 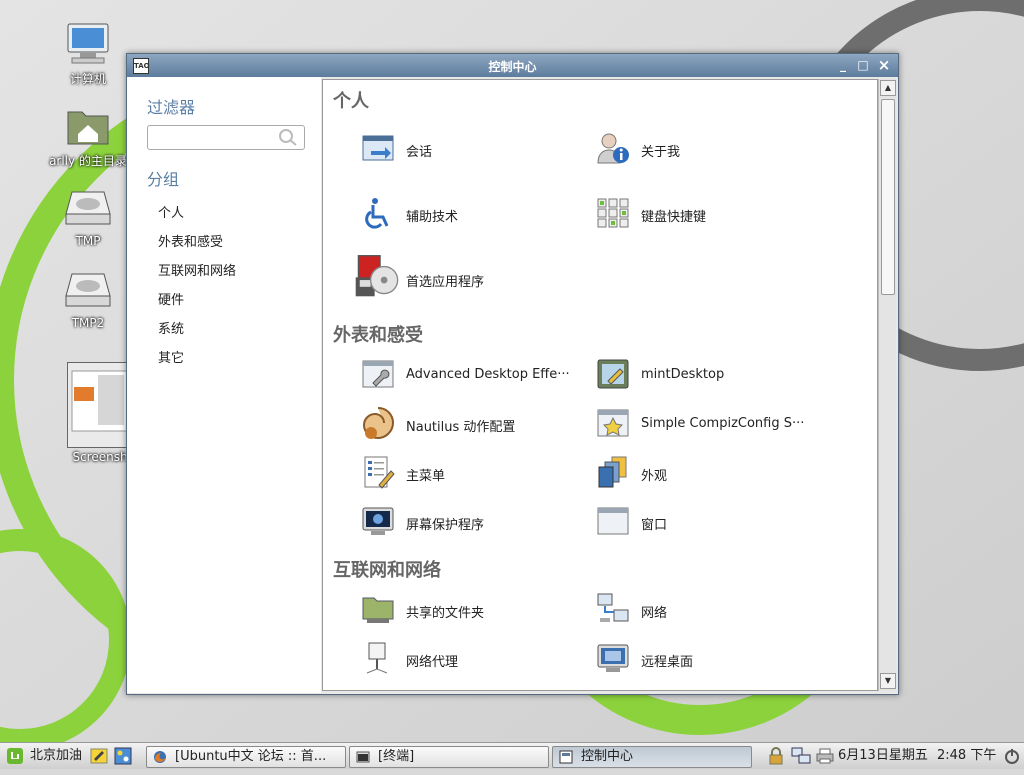 What do you see at coordinates (966, 756) in the screenshot?
I see `clock-time: 2:48 下午` at bounding box center [966, 756].